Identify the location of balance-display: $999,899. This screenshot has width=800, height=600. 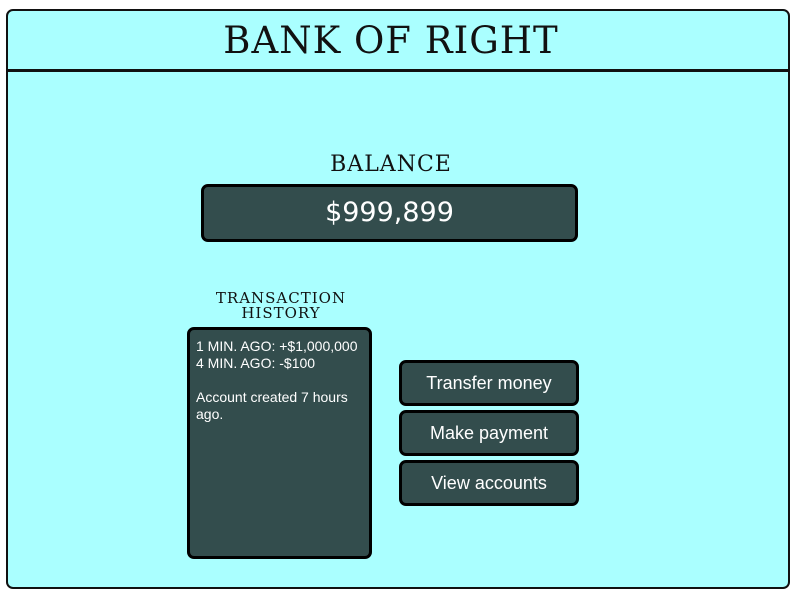
(389, 213).